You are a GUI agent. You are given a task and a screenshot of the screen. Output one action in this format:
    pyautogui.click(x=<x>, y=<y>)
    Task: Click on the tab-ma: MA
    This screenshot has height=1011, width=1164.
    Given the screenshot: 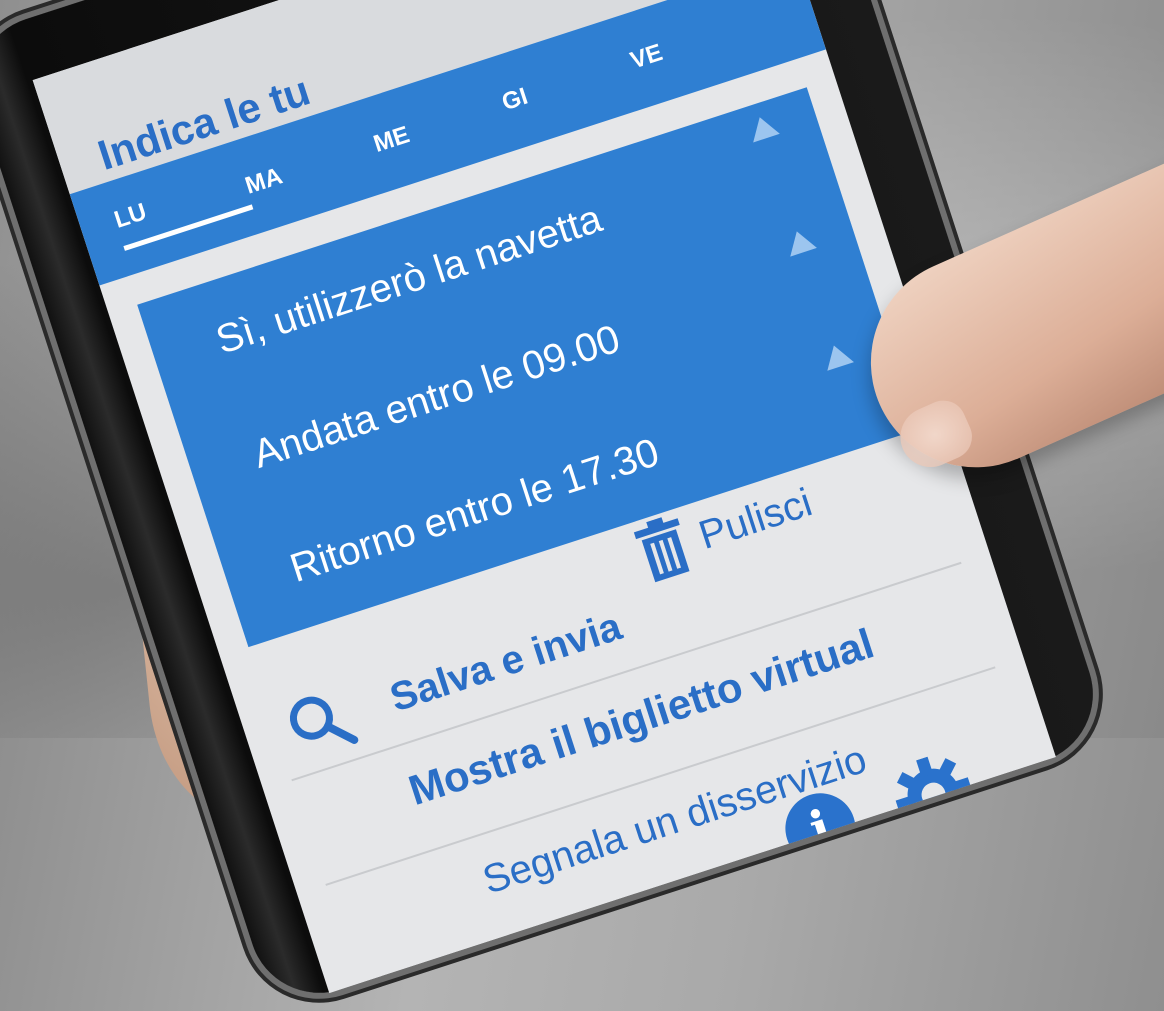 What is the action you would take?
    pyautogui.click(x=310, y=166)
    